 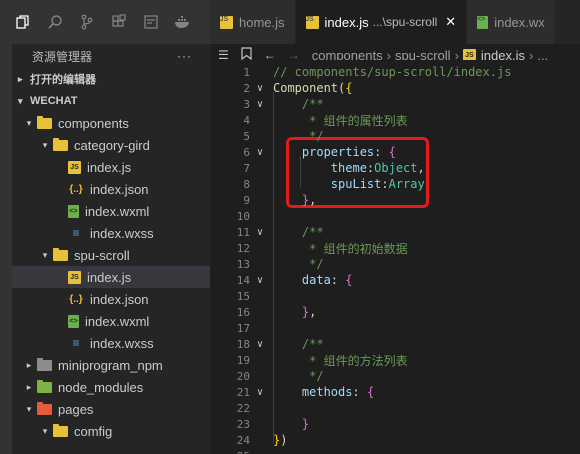 I want to click on code-token: theme, so click(x=320, y=168).